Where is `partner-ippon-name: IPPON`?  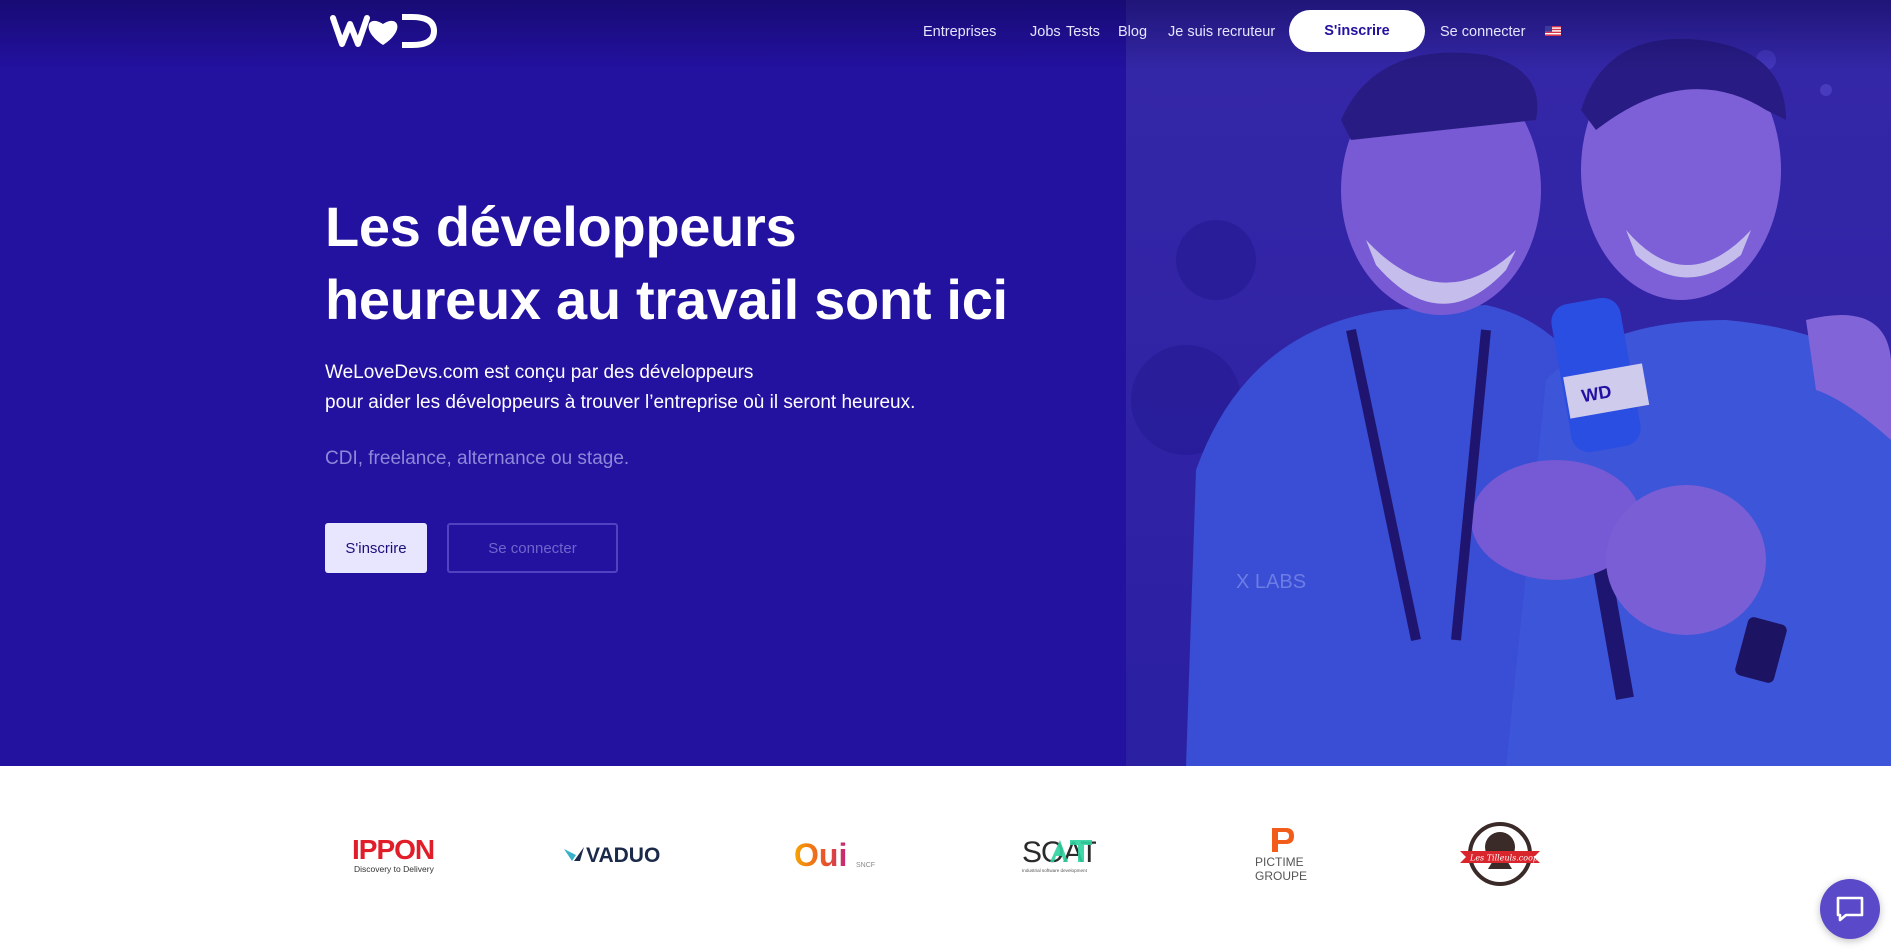 partner-ippon-name: IPPON is located at coordinates (393, 849).